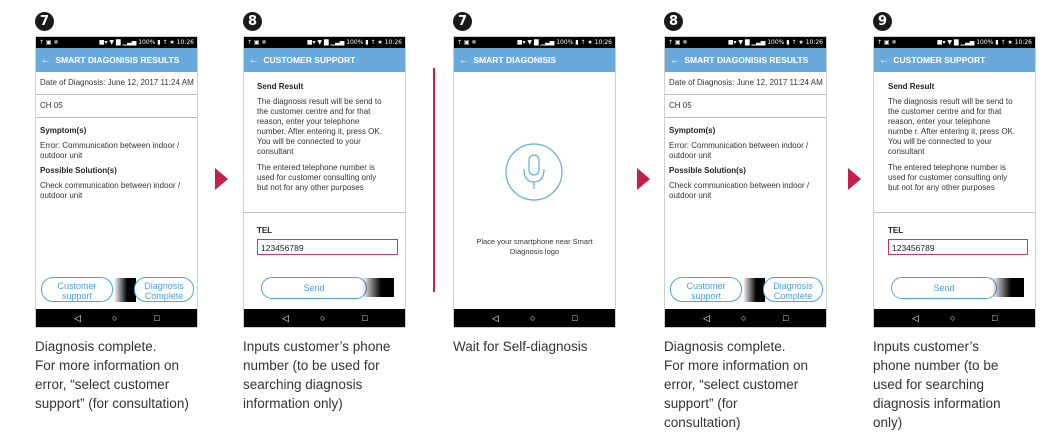 This screenshot has width=1042, height=441. I want to click on caption-line: Inputs customer’s, so click(926, 346).